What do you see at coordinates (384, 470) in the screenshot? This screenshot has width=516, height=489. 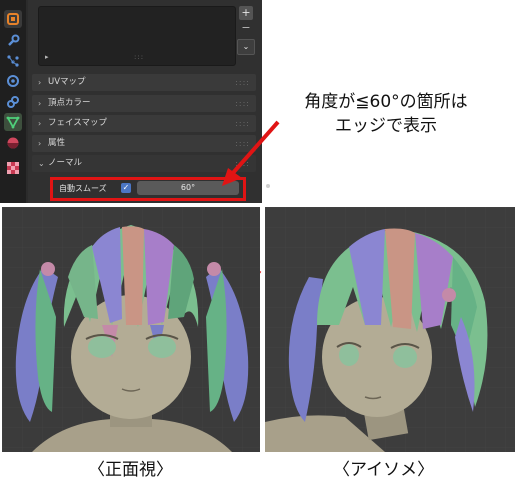 I see `caption-iso-view: 〈アイソメ〉` at bounding box center [384, 470].